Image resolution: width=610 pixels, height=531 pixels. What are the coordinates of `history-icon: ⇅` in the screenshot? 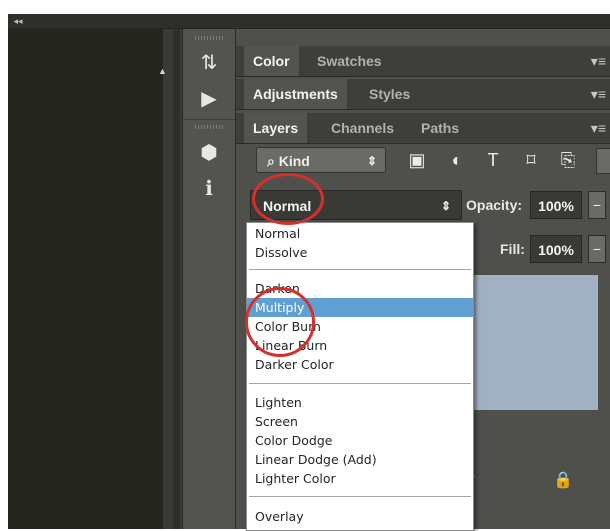 It's located at (209, 63).